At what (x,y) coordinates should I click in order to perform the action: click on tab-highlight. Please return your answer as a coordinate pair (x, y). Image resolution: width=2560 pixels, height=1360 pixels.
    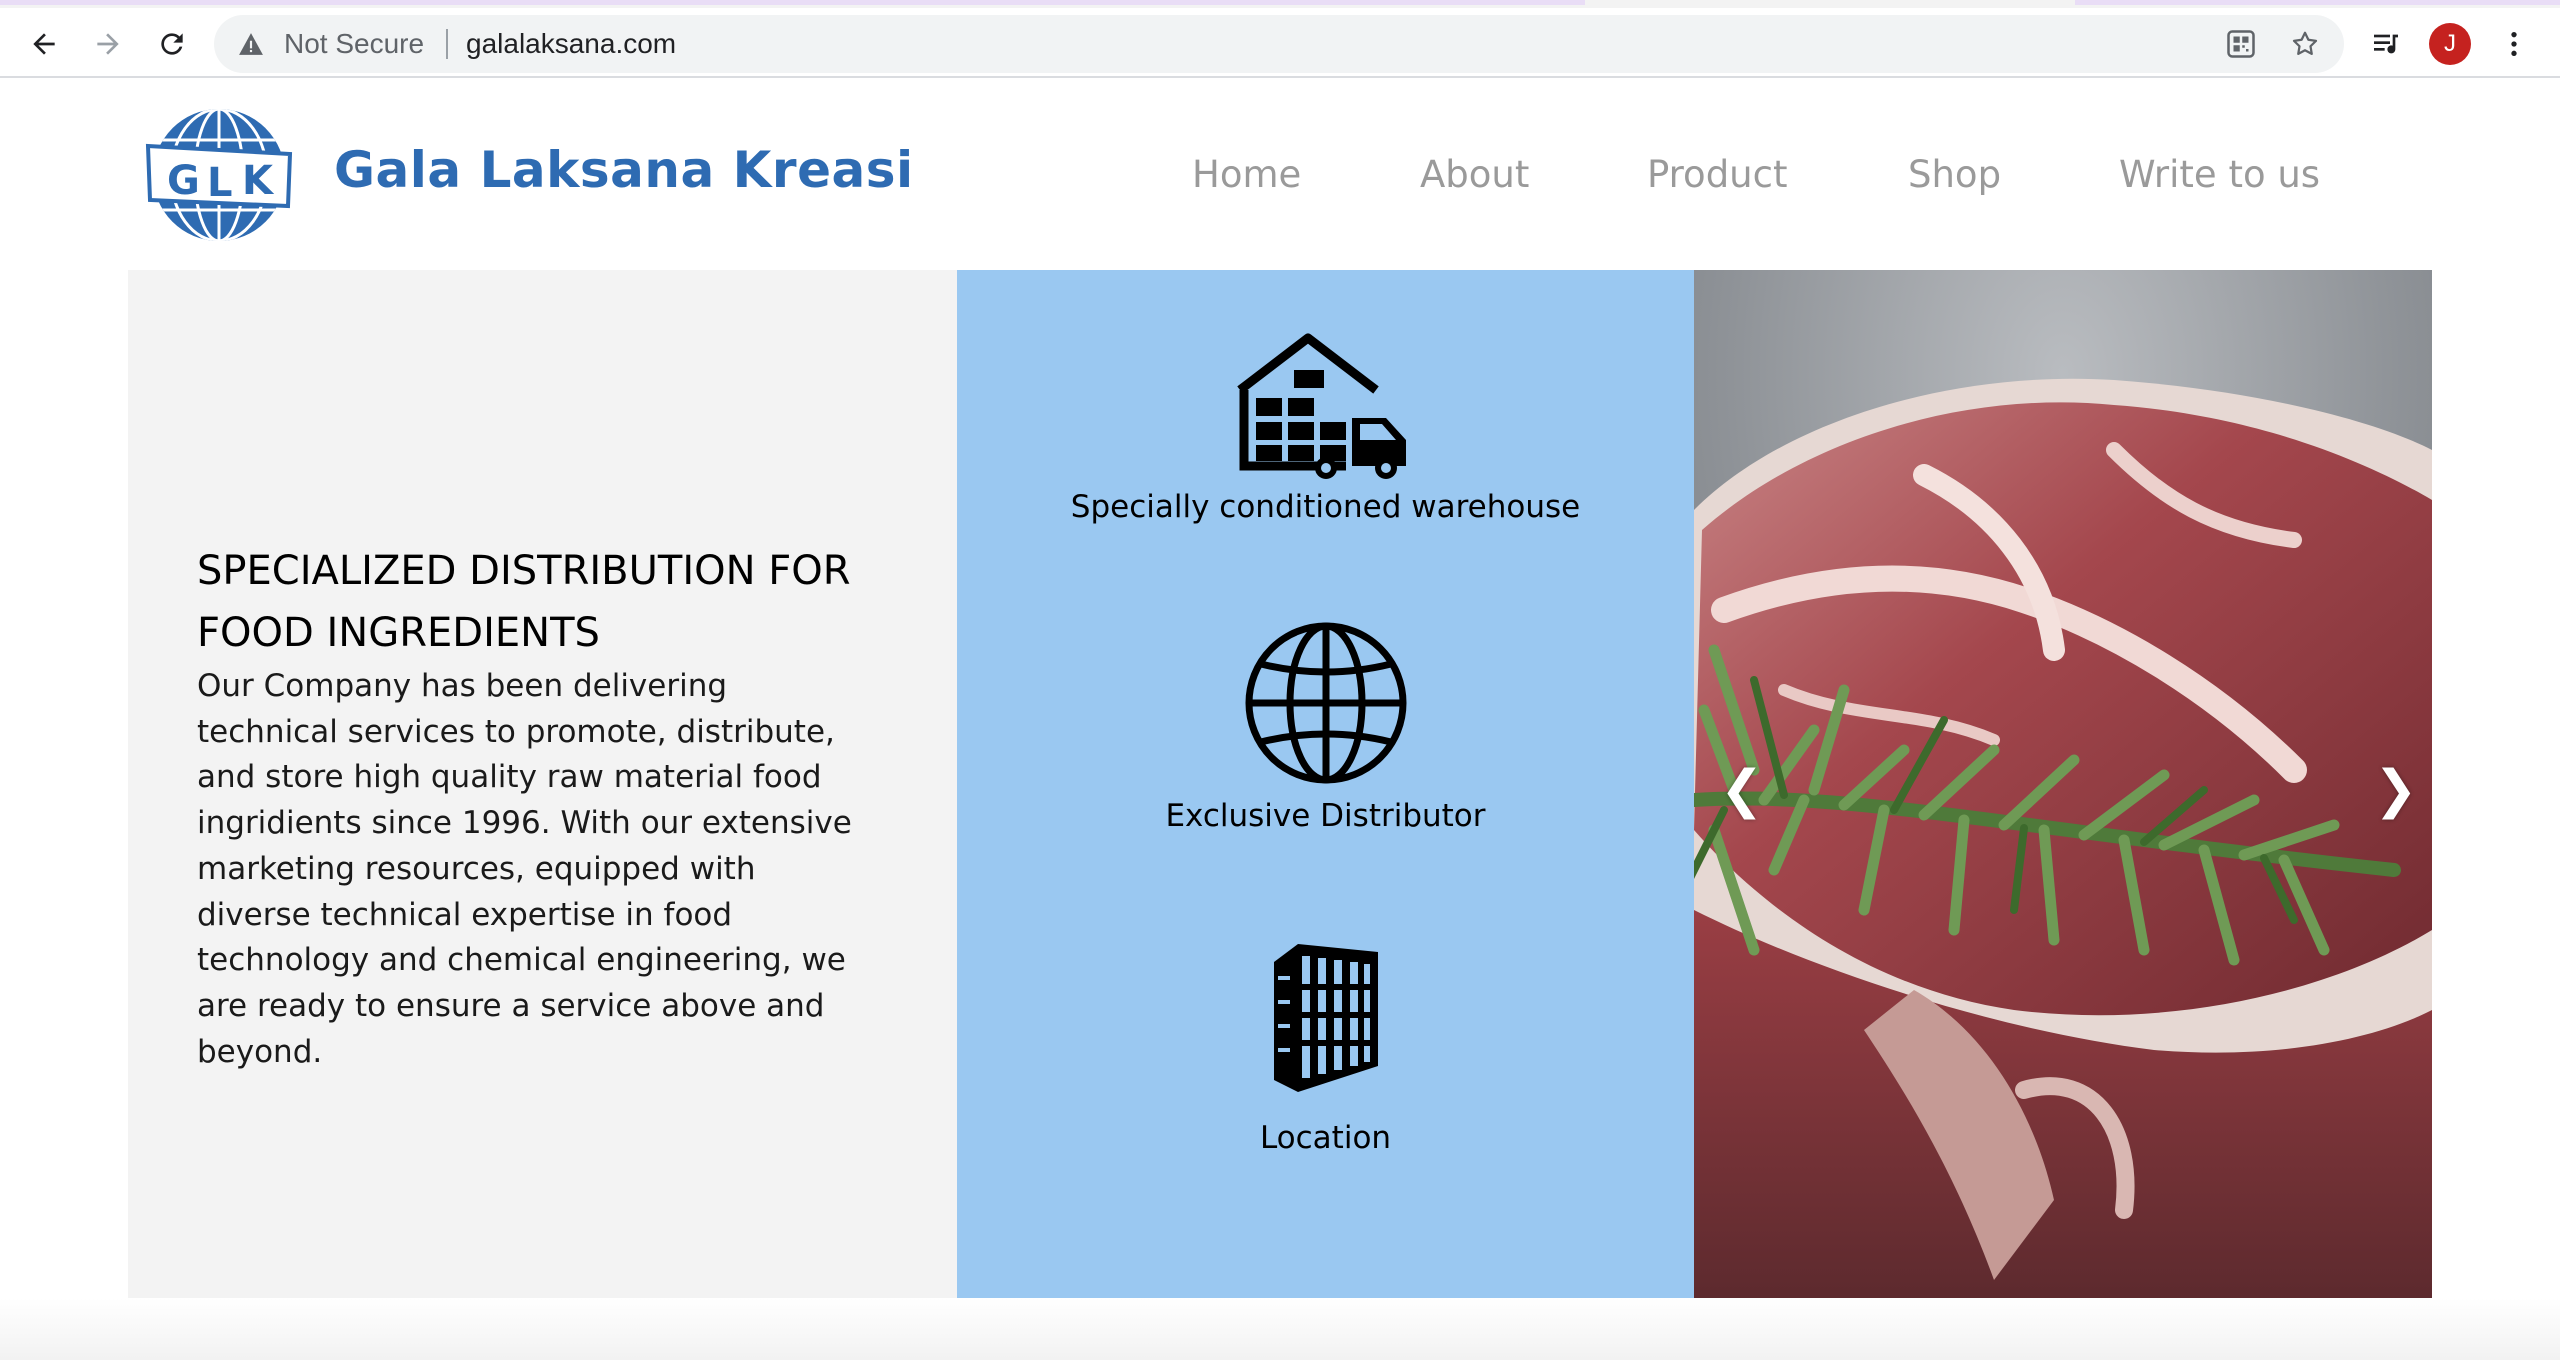
    Looking at the image, I should click on (2317, 2).